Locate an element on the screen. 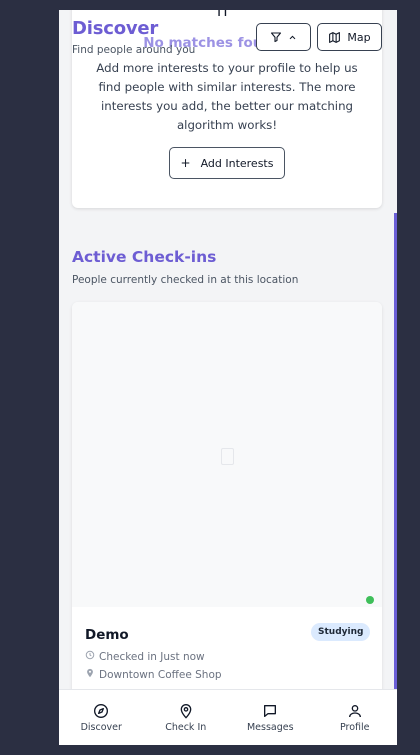  nav-check-in-label: Check In is located at coordinates (186, 727).